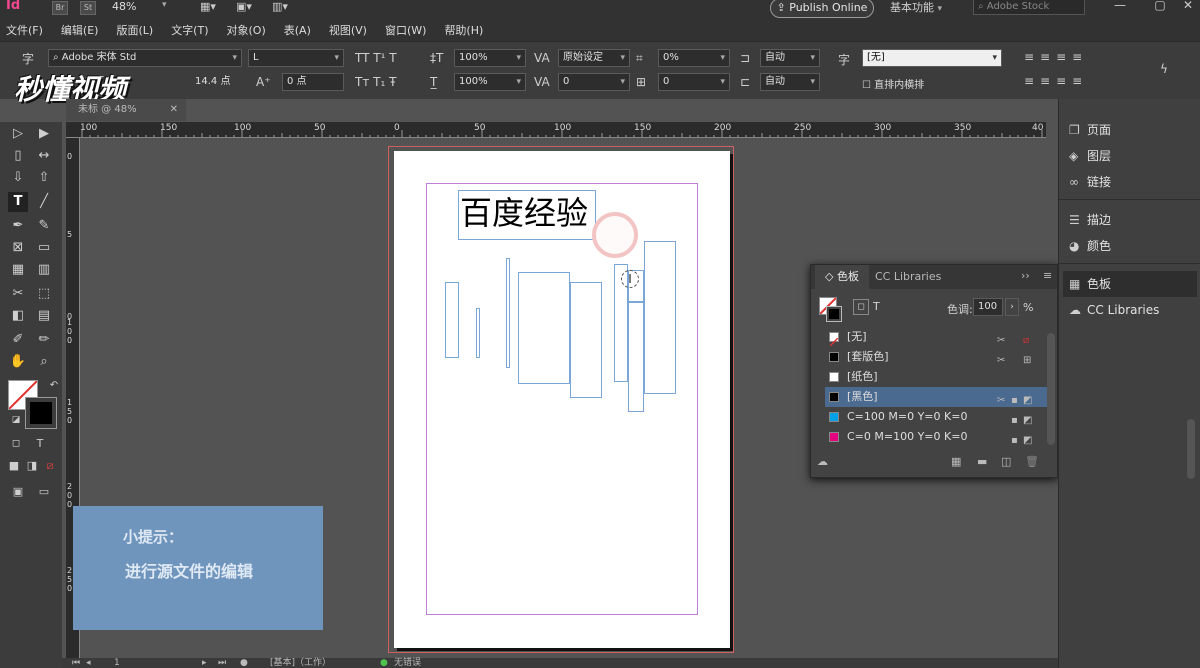 This screenshot has width=1200, height=668. Describe the element at coordinates (407, 663) in the screenshot. I see `preflight-status: 无错误` at that location.